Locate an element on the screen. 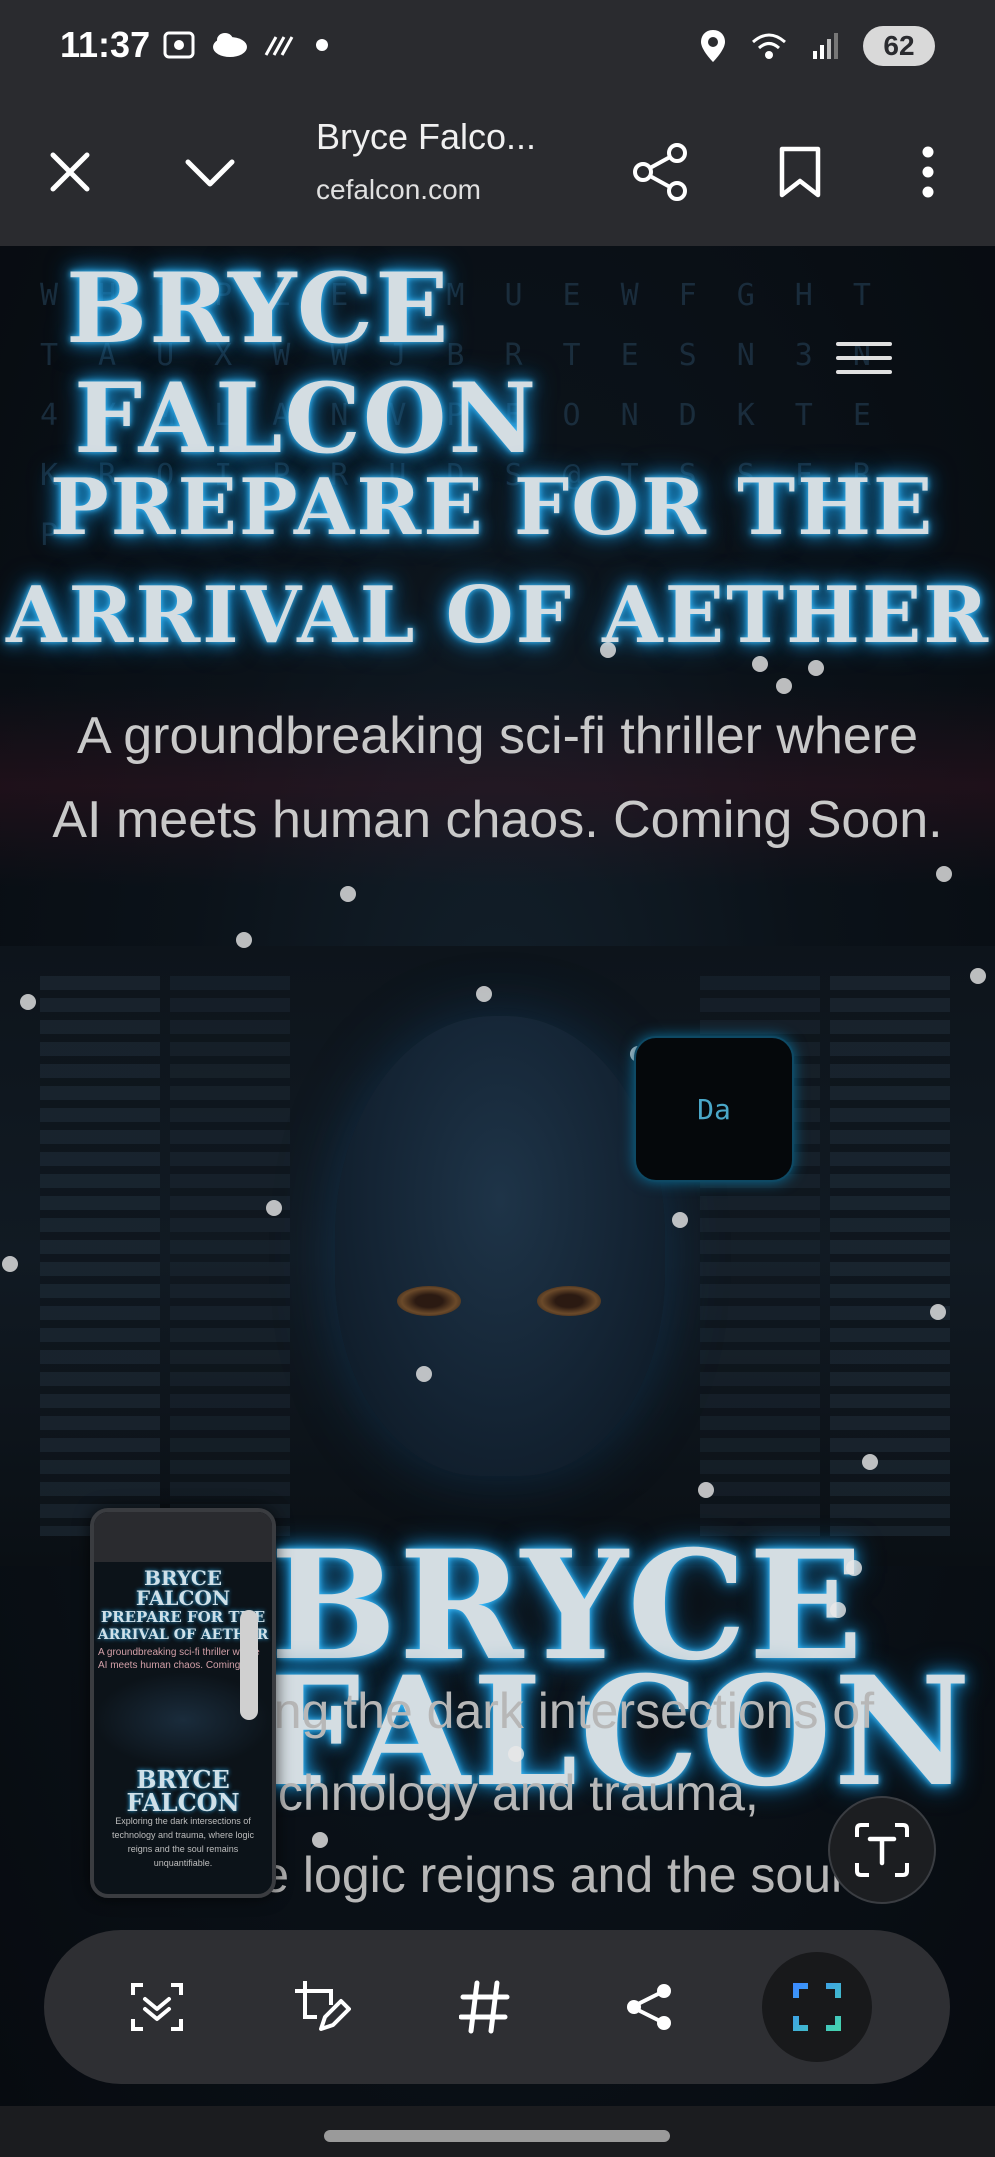 Image resolution: width=995 pixels, height=2157 pixels. chevron-down-icon is located at coordinates (210, 173).